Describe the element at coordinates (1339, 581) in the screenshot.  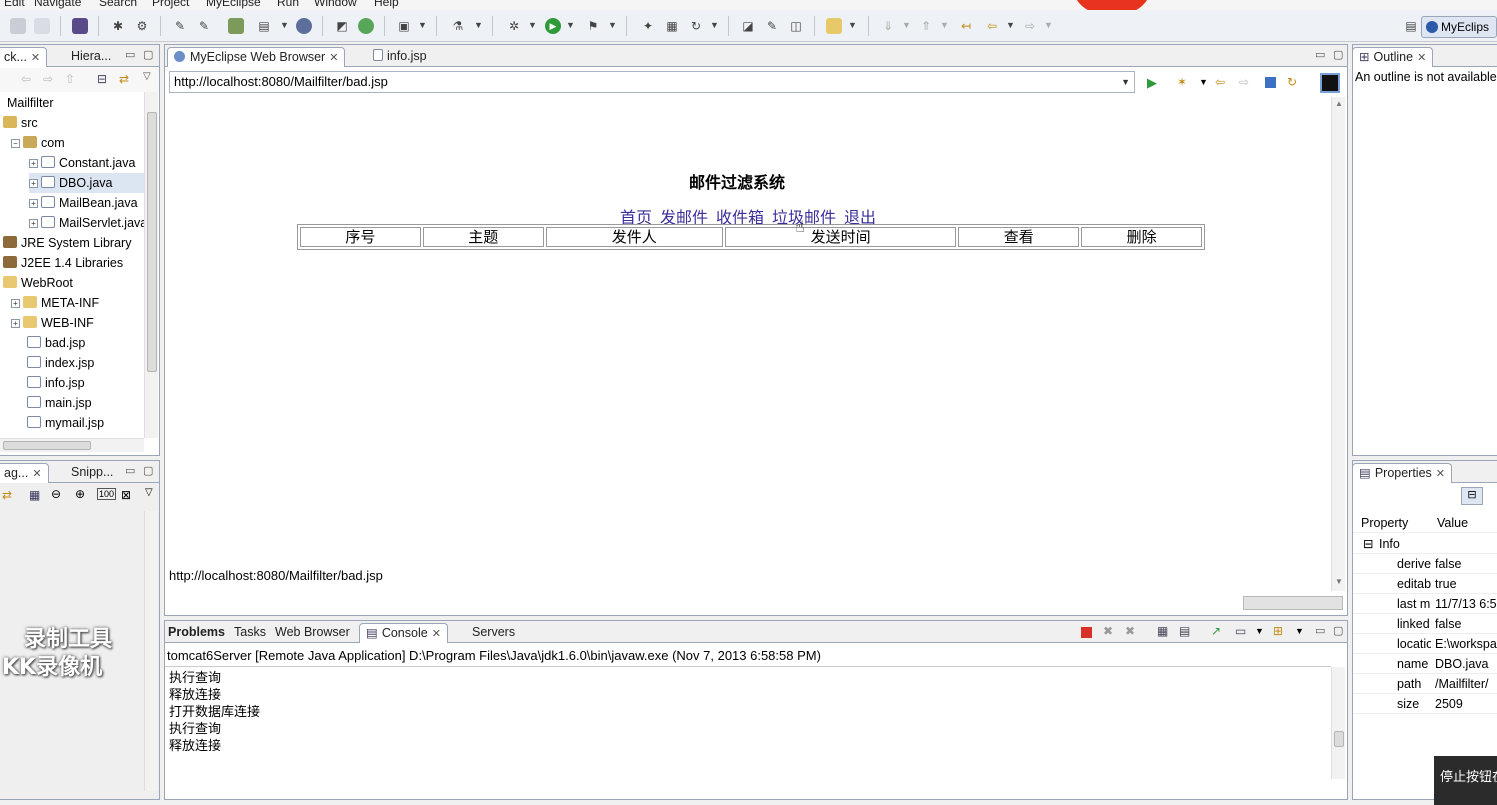
I see `scroll-down-icon: ▼` at that location.